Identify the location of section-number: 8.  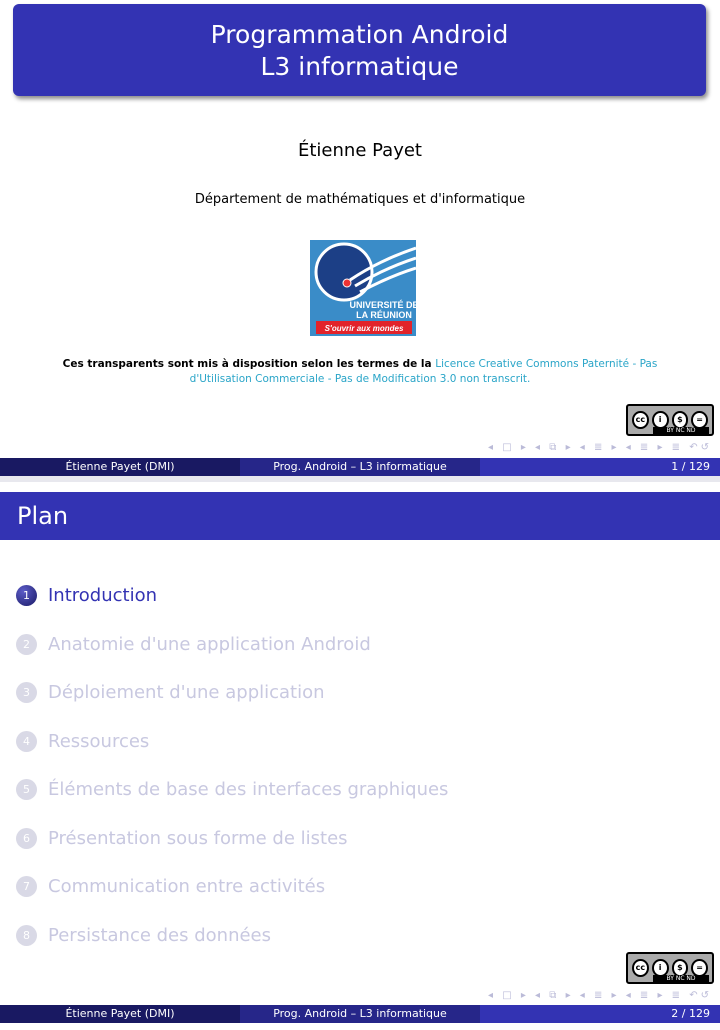
(26, 935).